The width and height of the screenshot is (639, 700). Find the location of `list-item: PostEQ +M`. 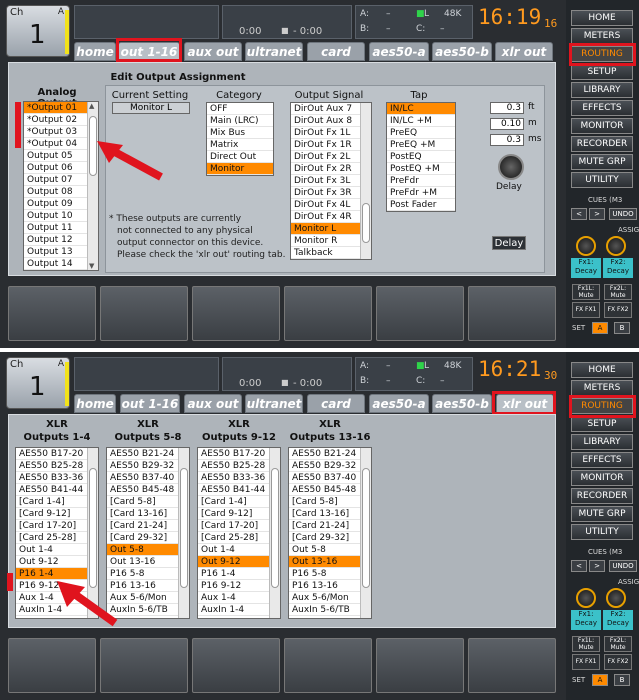

list-item: PostEQ +M is located at coordinates (421, 169).